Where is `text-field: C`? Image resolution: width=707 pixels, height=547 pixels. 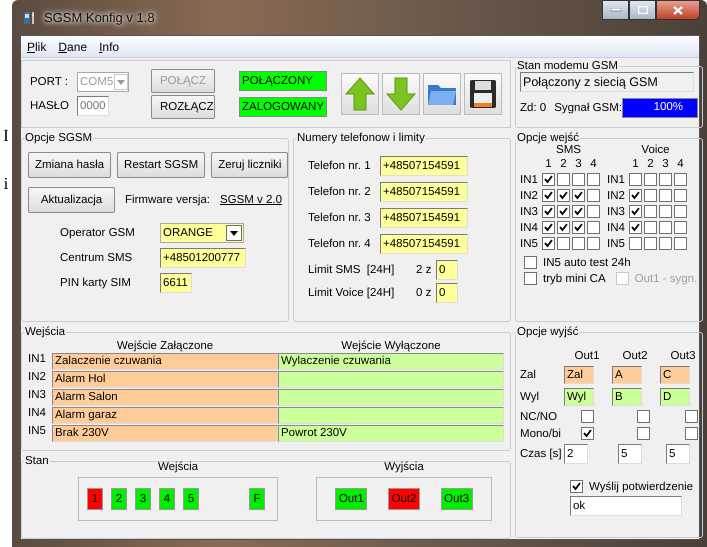
text-field: C is located at coordinates (675, 375).